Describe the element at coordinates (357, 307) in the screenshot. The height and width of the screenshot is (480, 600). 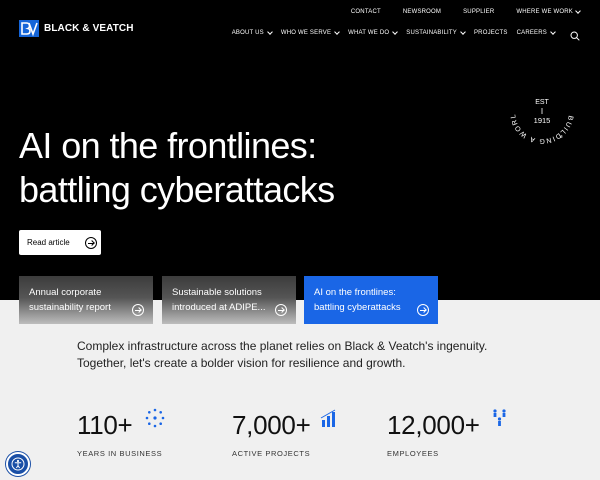
I see `card-title-line: battling cyberattacks` at that location.